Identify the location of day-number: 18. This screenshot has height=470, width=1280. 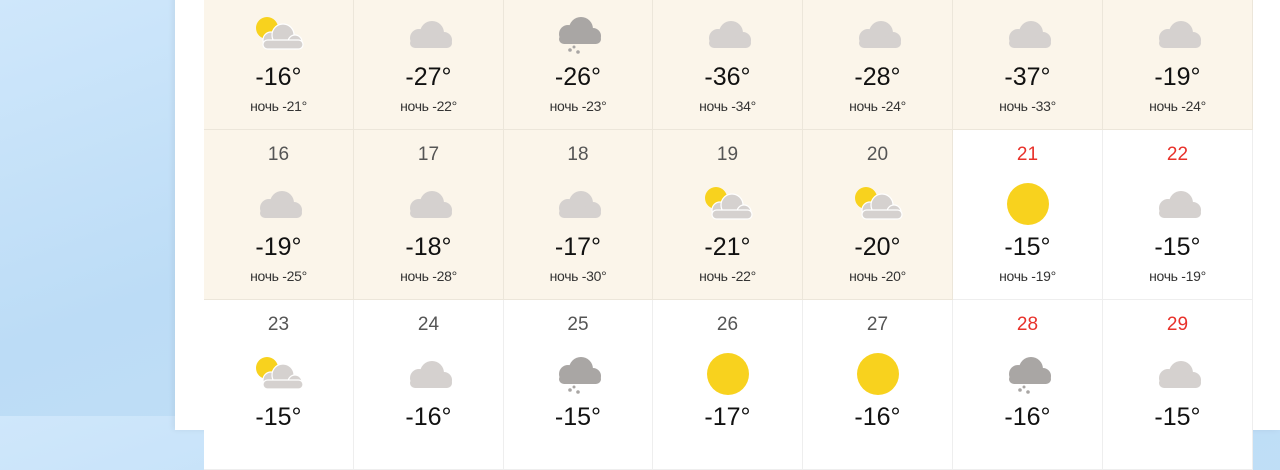
(578, 154).